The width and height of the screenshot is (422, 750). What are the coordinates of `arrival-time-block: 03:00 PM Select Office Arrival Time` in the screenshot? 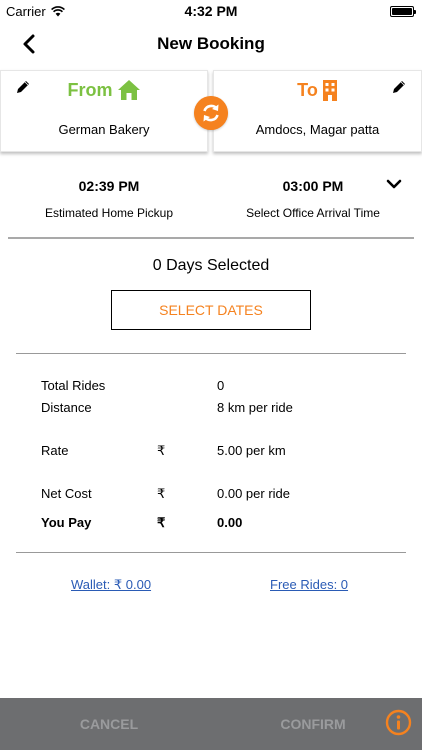 It's located at (313, 199).